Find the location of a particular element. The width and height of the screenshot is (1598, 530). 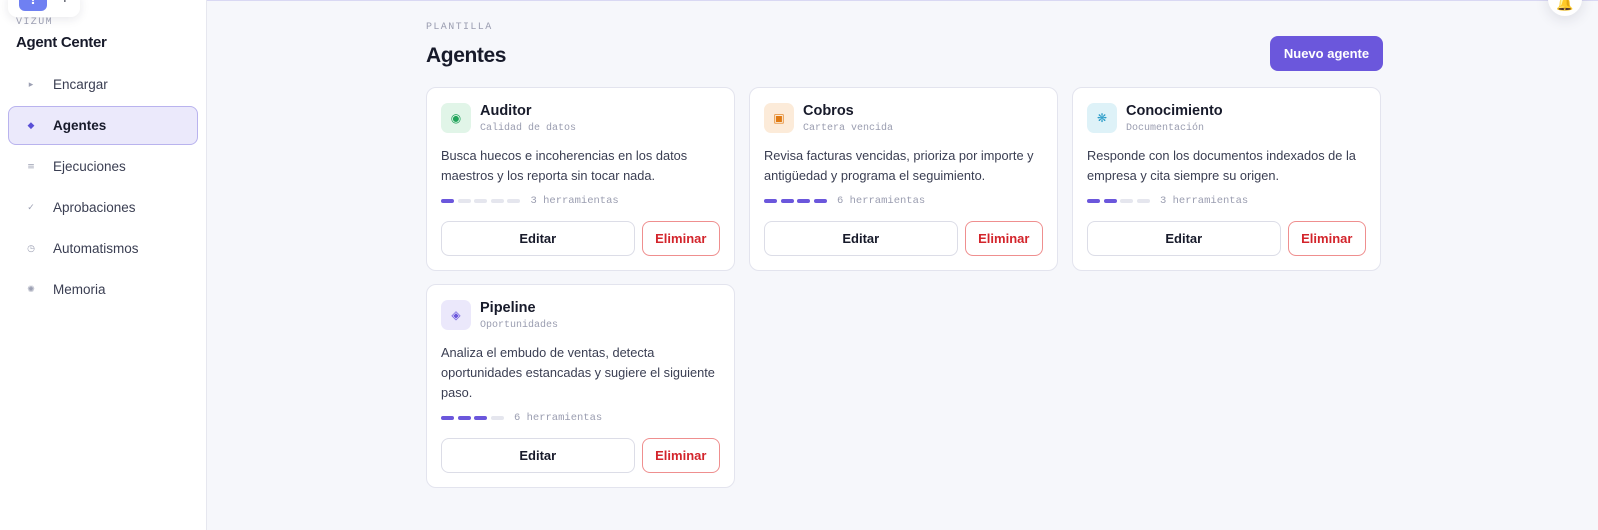

agent-name: Cobros is located at coordinates (828, 110).